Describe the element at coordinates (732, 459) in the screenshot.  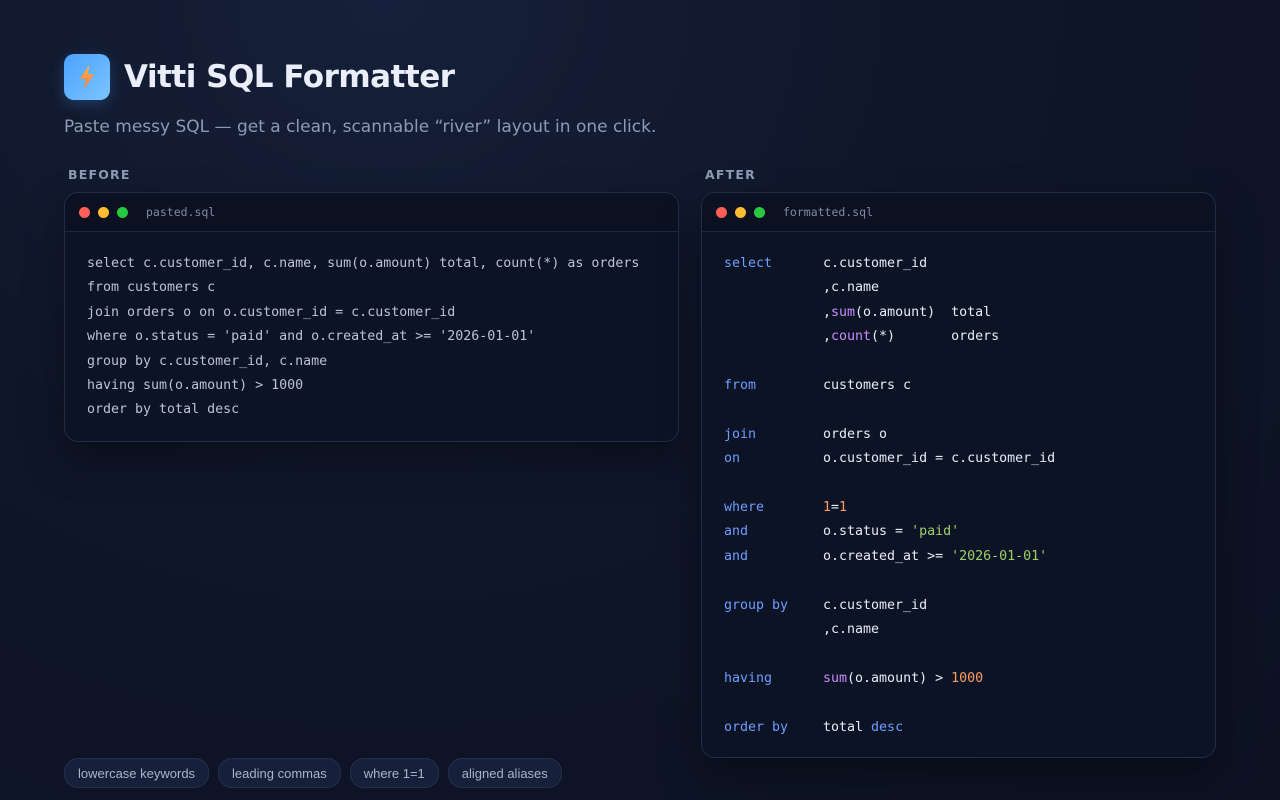
I see `sql-keyword: on` at that location.